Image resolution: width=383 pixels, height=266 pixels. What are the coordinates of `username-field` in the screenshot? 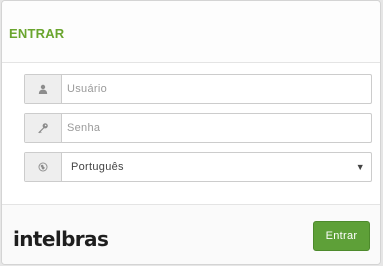 It's located at (198, 89).